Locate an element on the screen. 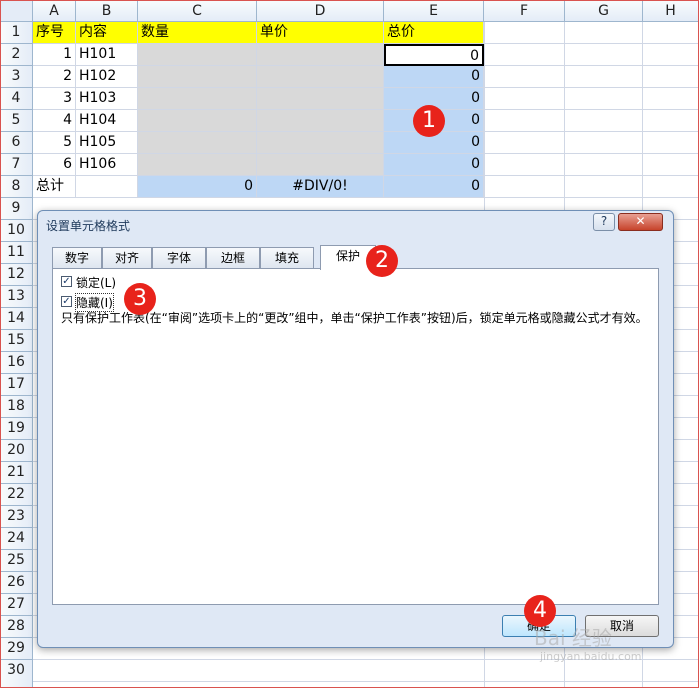  row-header: 9 is located at coordinates (16, 209).